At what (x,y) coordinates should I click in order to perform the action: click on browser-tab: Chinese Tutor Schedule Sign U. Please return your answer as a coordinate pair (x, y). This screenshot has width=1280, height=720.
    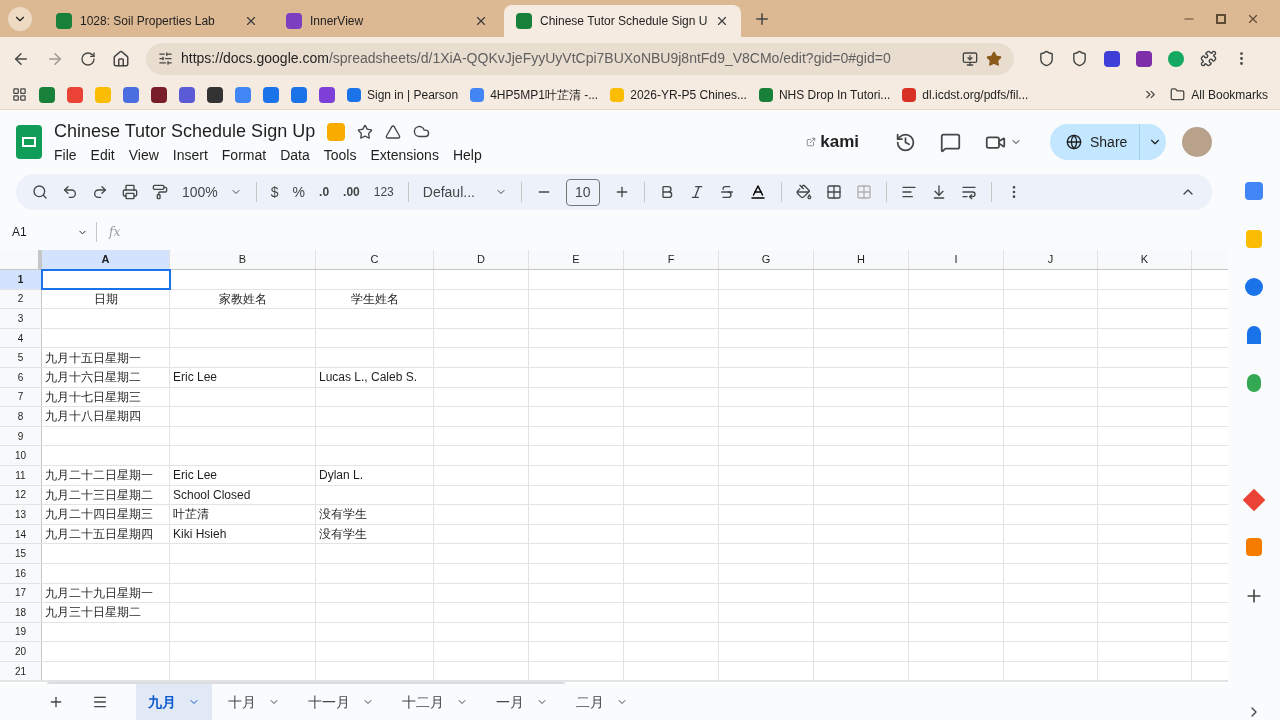
    Looking at the image, I should click on (623, 21).